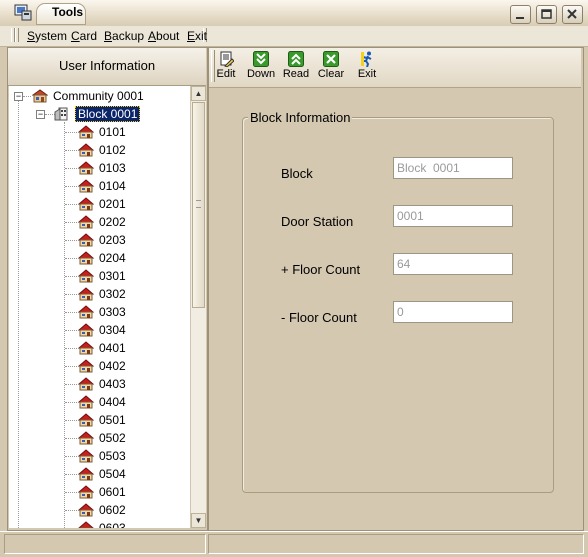  I want to click on collapse-community-toggle: −, so click(18, 96).